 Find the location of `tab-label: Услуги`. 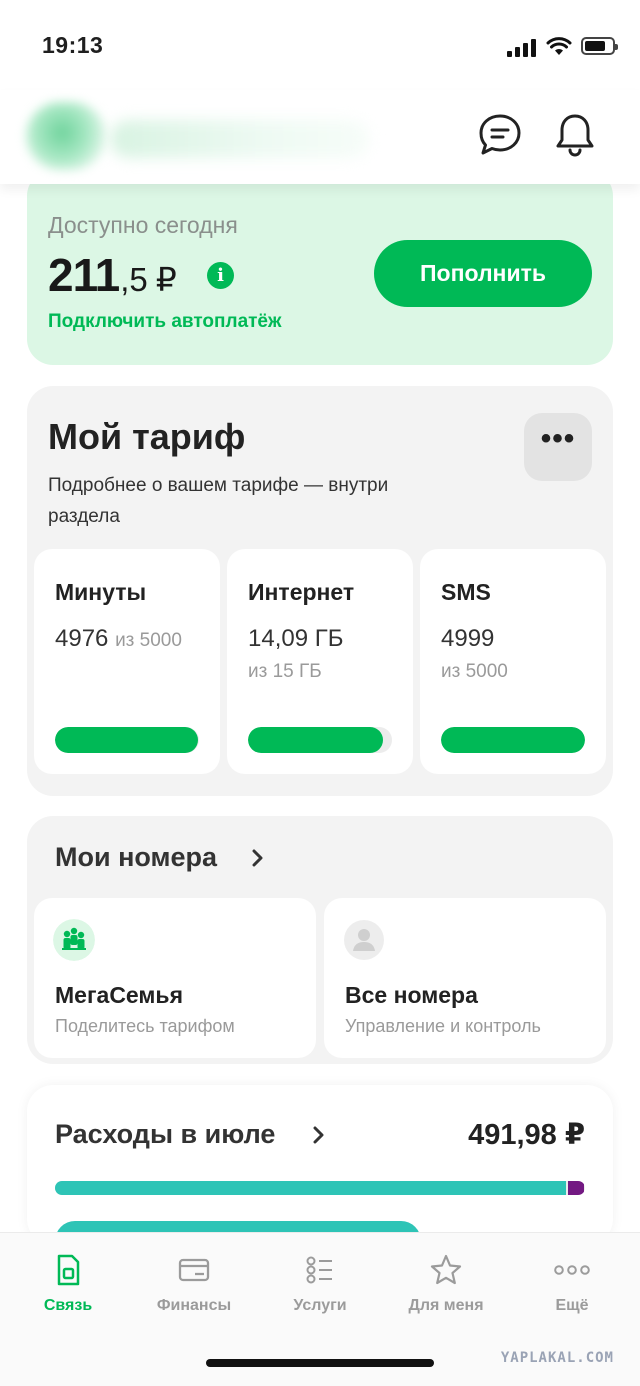

tab-label: Услуги is located at coordinates (320, 1305).